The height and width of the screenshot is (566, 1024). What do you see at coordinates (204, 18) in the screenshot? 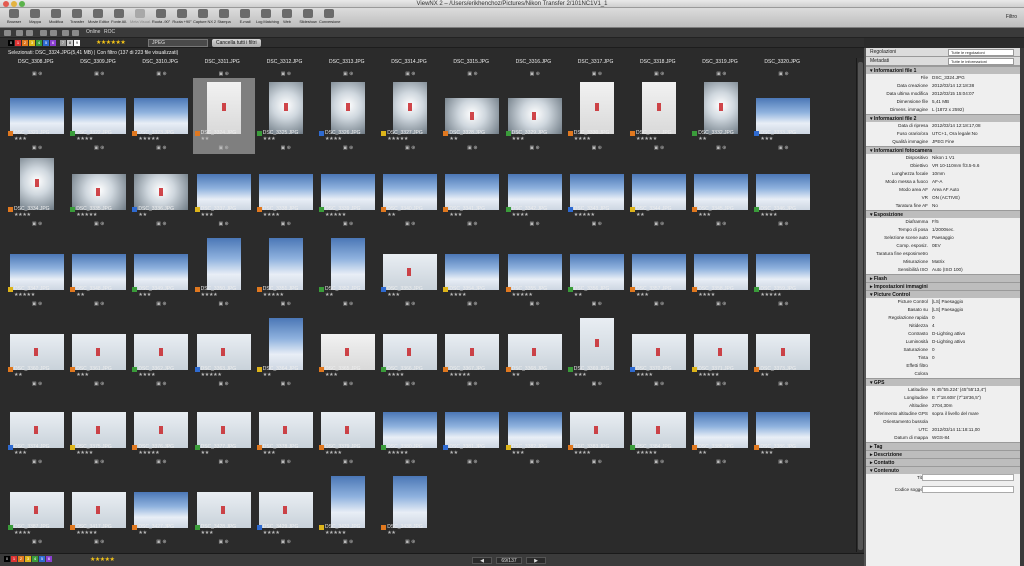
I see `capture-nx-button: Capture NX 2` at bounding box center [204, 18].